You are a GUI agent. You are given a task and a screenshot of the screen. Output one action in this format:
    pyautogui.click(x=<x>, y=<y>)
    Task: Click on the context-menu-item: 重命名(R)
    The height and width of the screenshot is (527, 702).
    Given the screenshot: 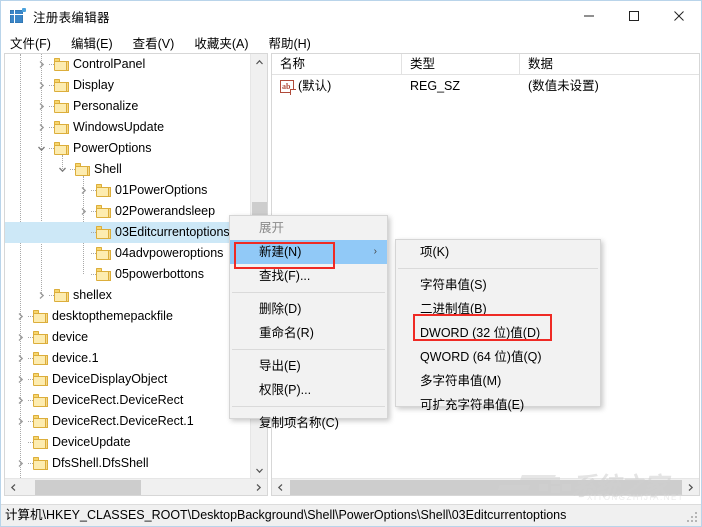 What is the action you would take?
    pyautogui.click(x=308, y=333)
    